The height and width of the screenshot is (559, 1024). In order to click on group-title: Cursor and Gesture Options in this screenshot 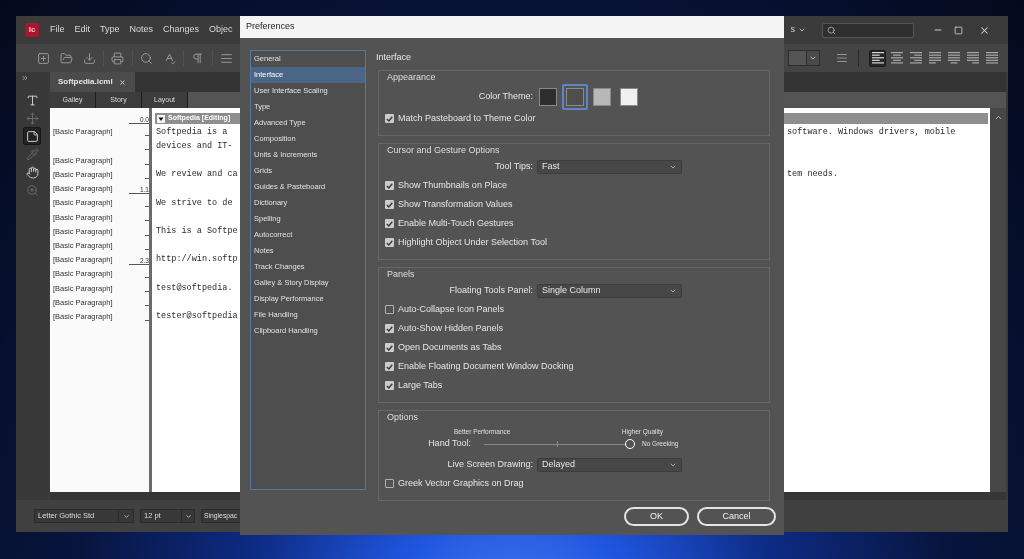, I will do `click(443, 151)`.